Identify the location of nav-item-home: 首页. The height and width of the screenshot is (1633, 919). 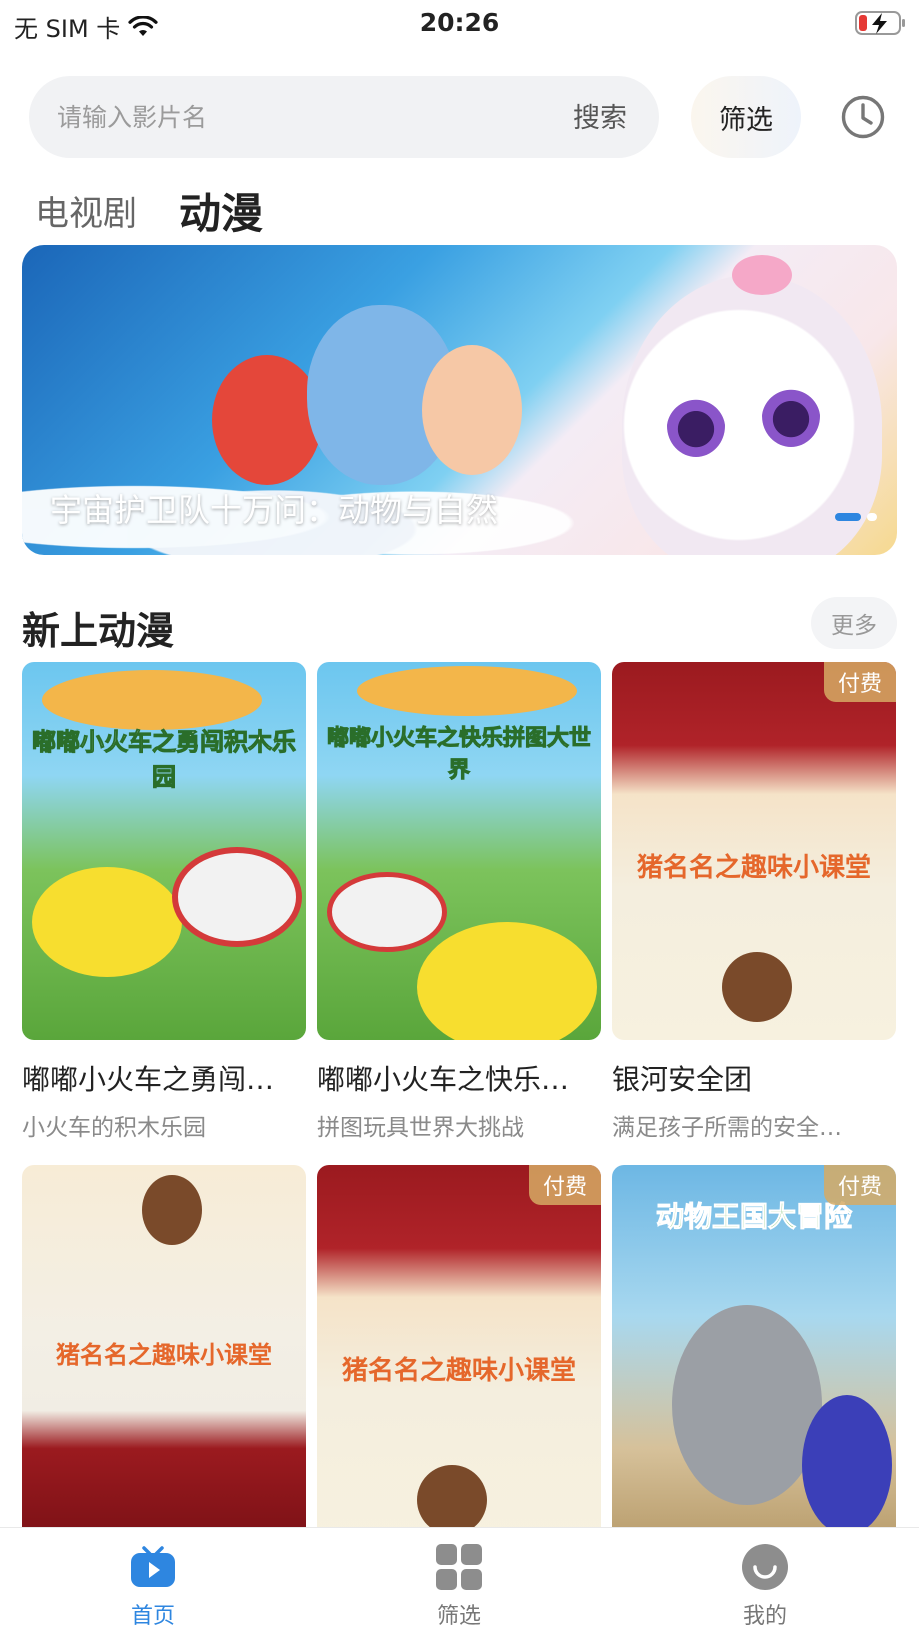
(153, 1580).